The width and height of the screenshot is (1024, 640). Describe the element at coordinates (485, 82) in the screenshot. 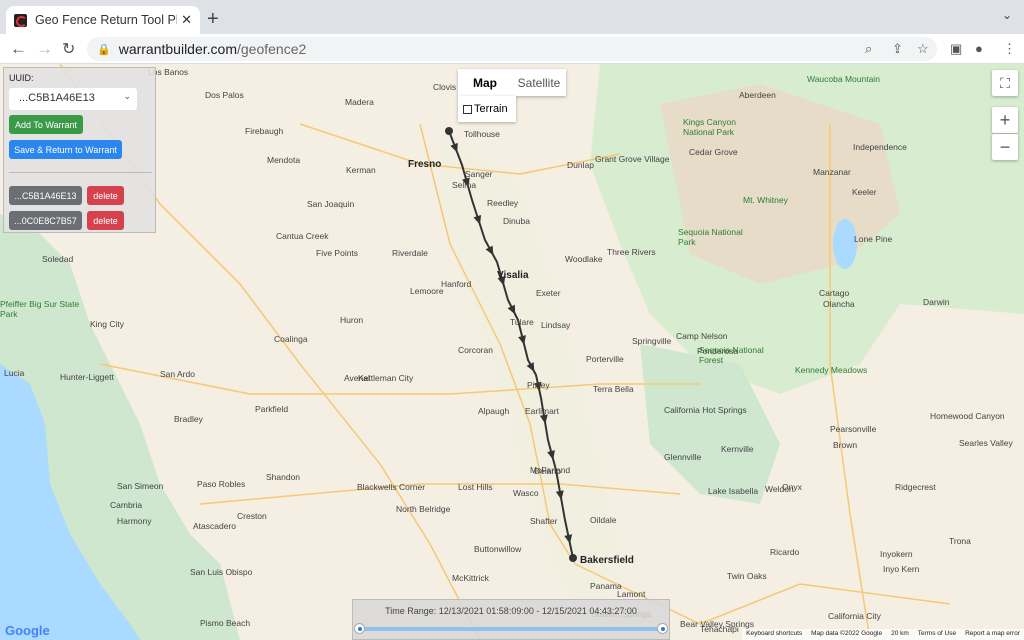

I see `map-type-map-button: Map` at that location.